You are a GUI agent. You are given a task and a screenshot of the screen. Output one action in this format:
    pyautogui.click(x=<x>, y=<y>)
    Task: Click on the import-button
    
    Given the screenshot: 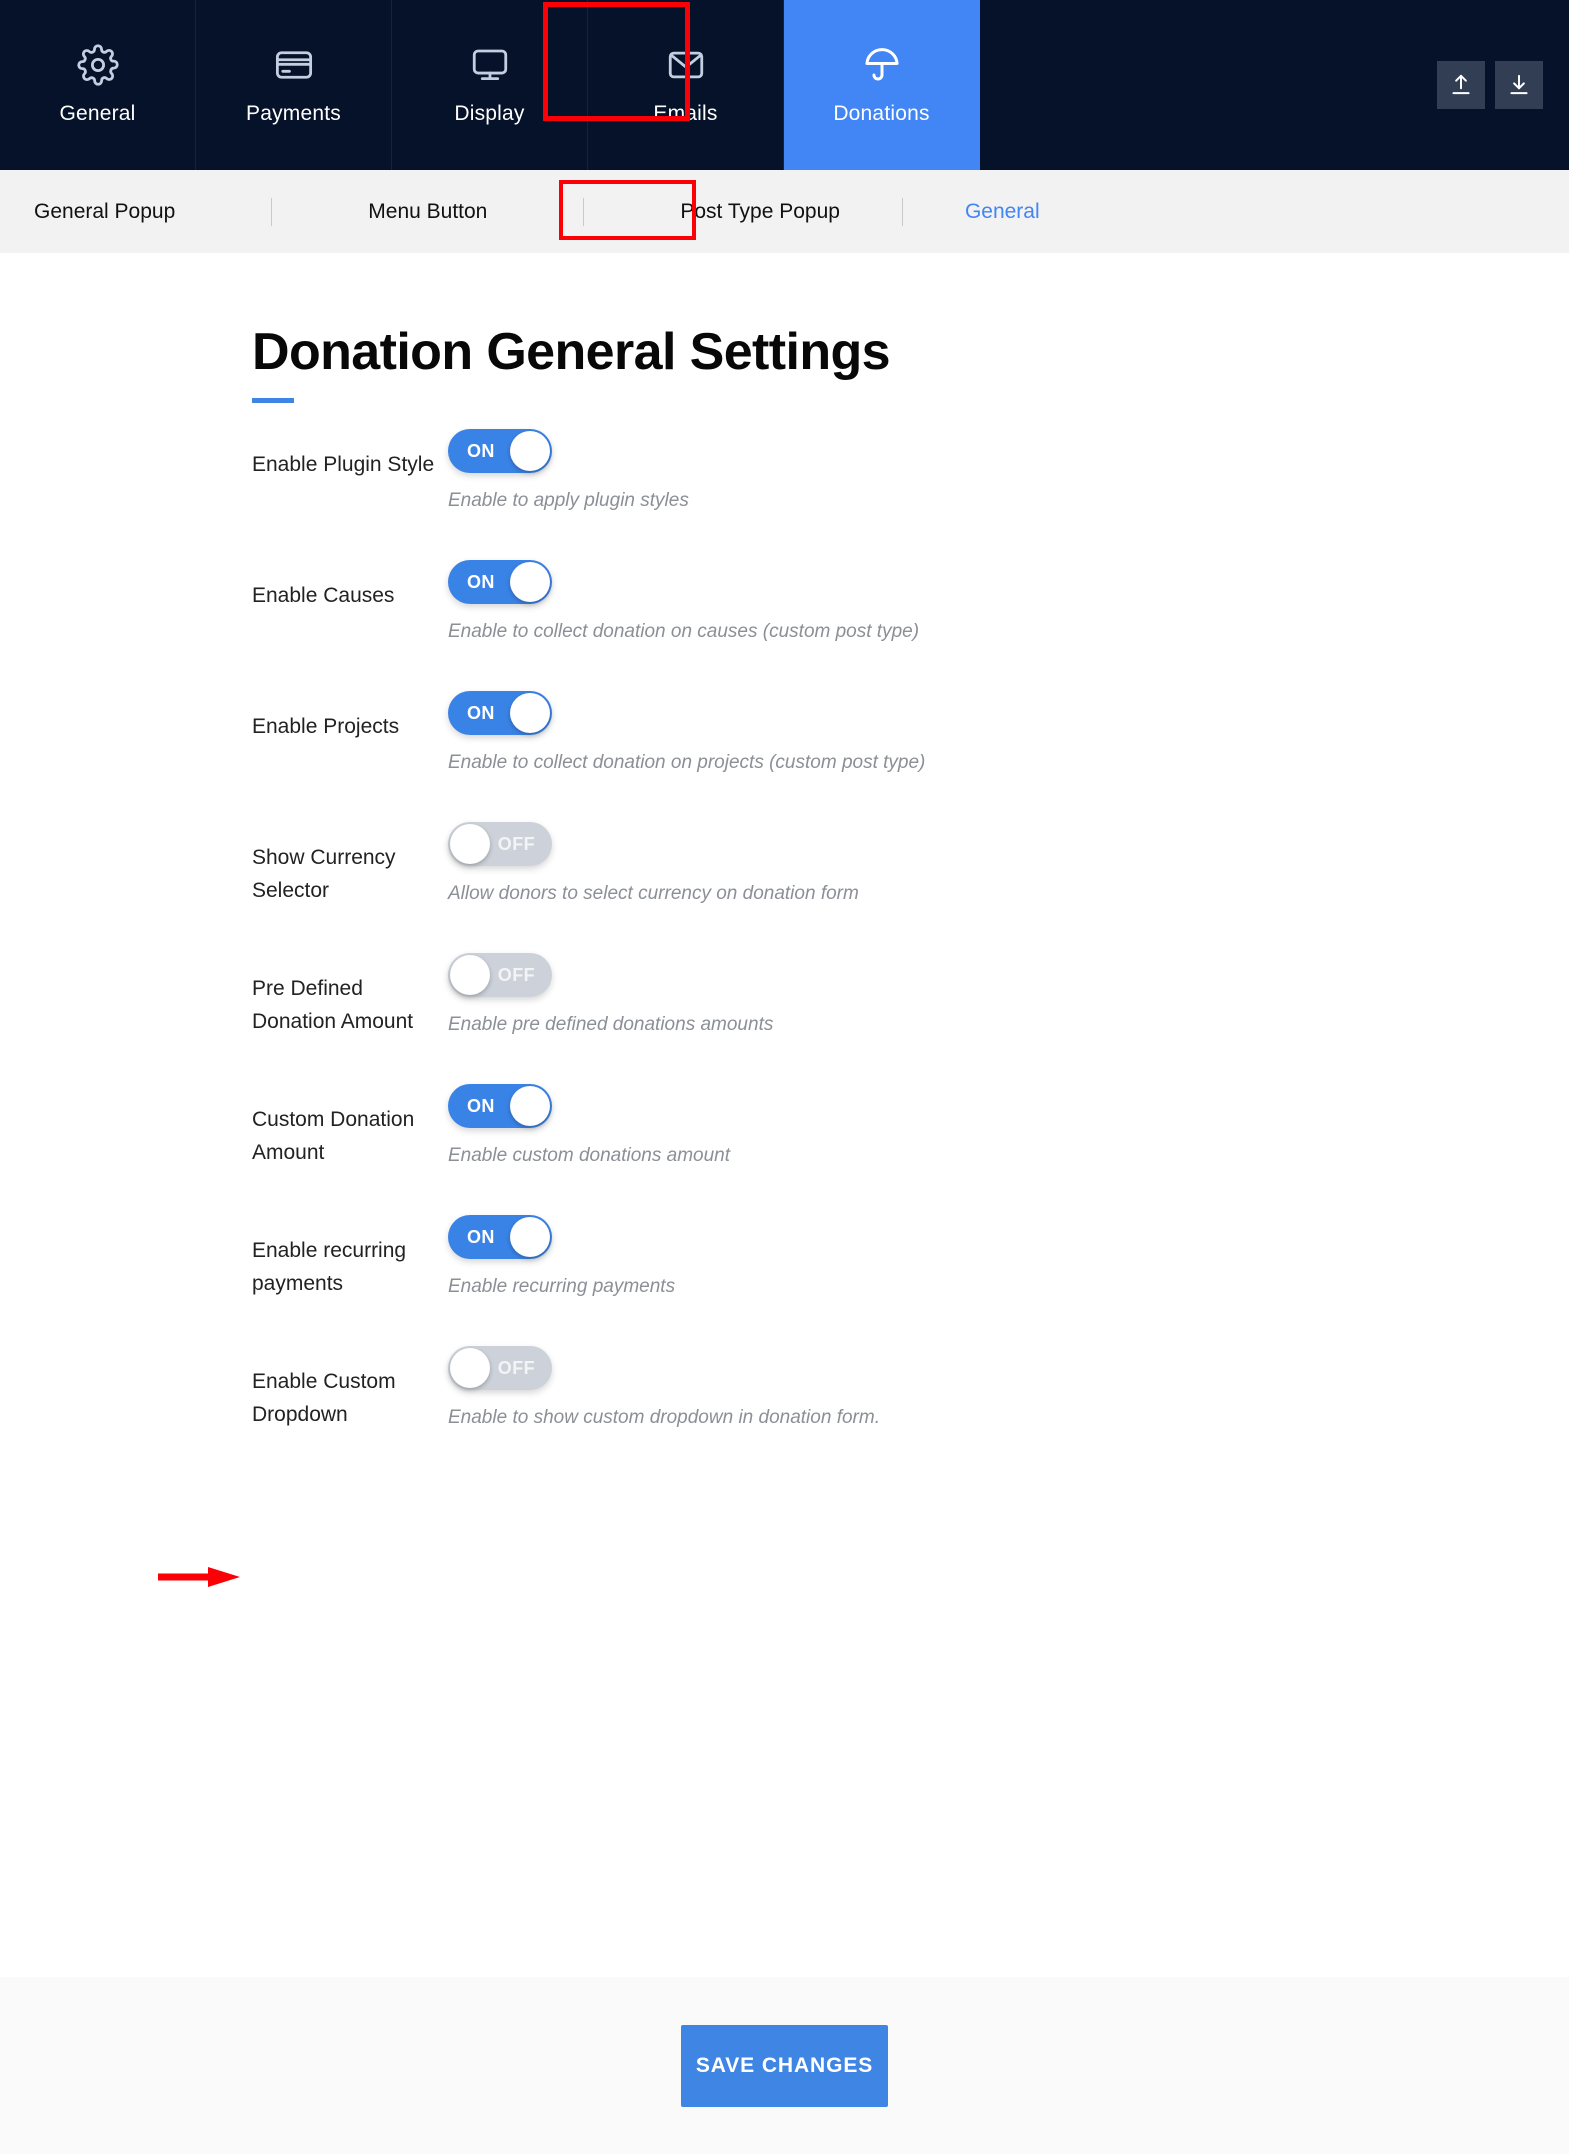 What is the action you would take?
    pyautogui.click(x=1461, y=85)
    